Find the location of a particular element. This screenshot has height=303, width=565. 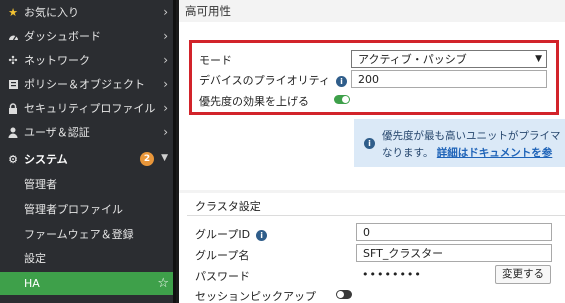

group-id-input: 0 is located at coordinates (454, 232).